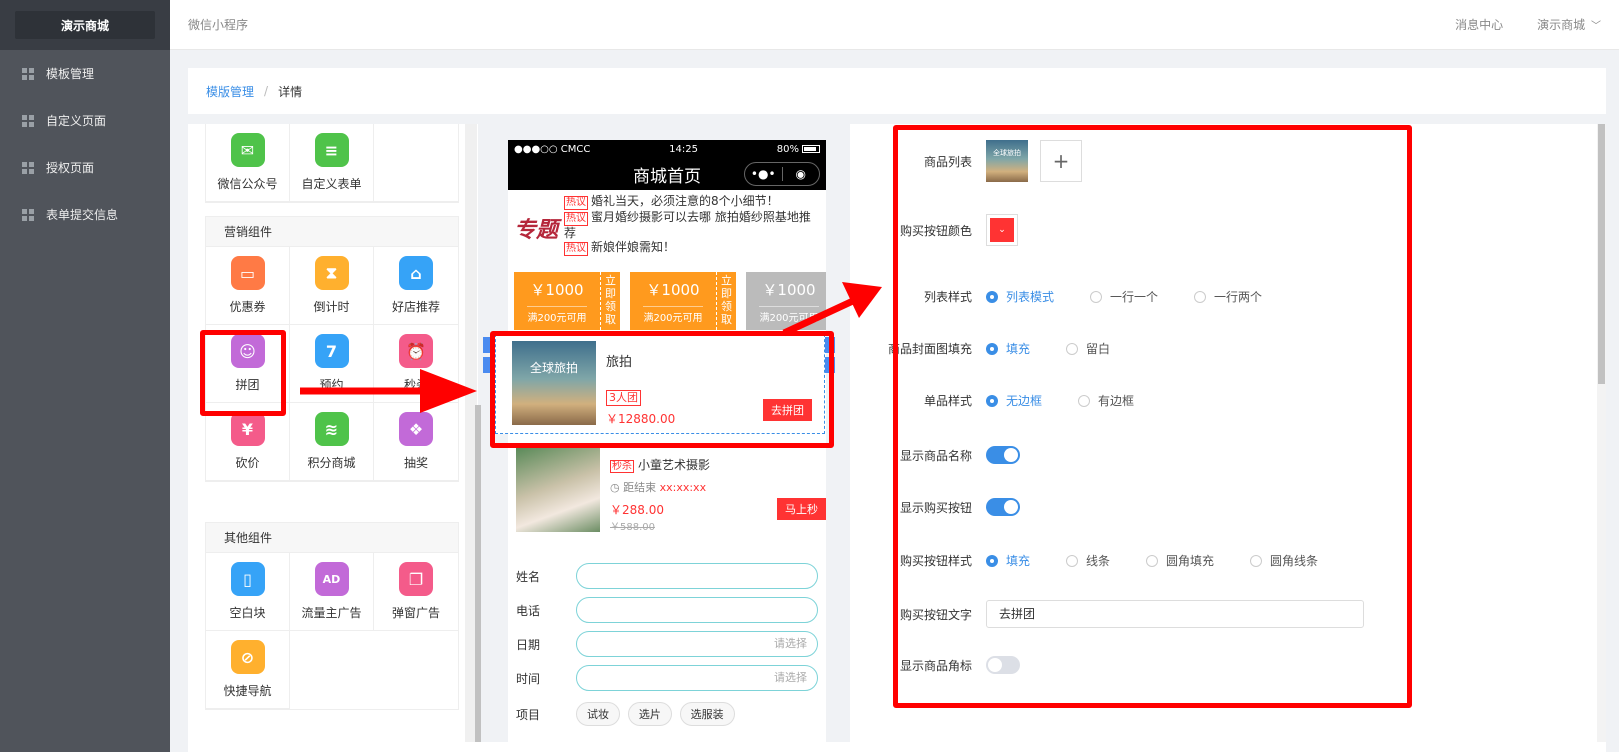 The height and width of the screenshot is (752, 1619). Describe the element at coordinates (558, 490) in the screenshot. I see `product-image` at that location.